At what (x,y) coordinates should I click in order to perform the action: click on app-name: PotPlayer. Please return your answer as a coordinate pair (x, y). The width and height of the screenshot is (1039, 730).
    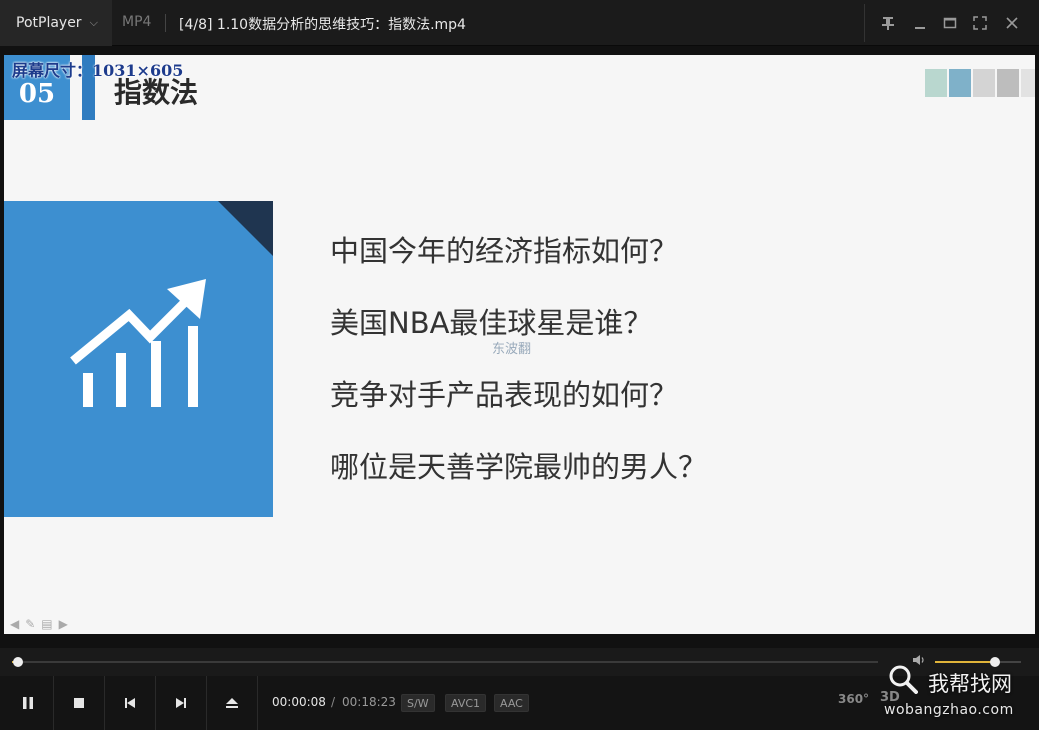
    Looking at the image, I should click on (49, 23).